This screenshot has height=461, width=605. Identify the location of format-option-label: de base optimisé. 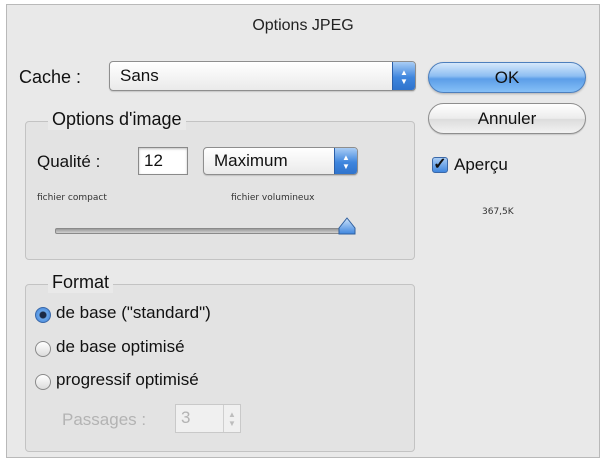
(120, 346).